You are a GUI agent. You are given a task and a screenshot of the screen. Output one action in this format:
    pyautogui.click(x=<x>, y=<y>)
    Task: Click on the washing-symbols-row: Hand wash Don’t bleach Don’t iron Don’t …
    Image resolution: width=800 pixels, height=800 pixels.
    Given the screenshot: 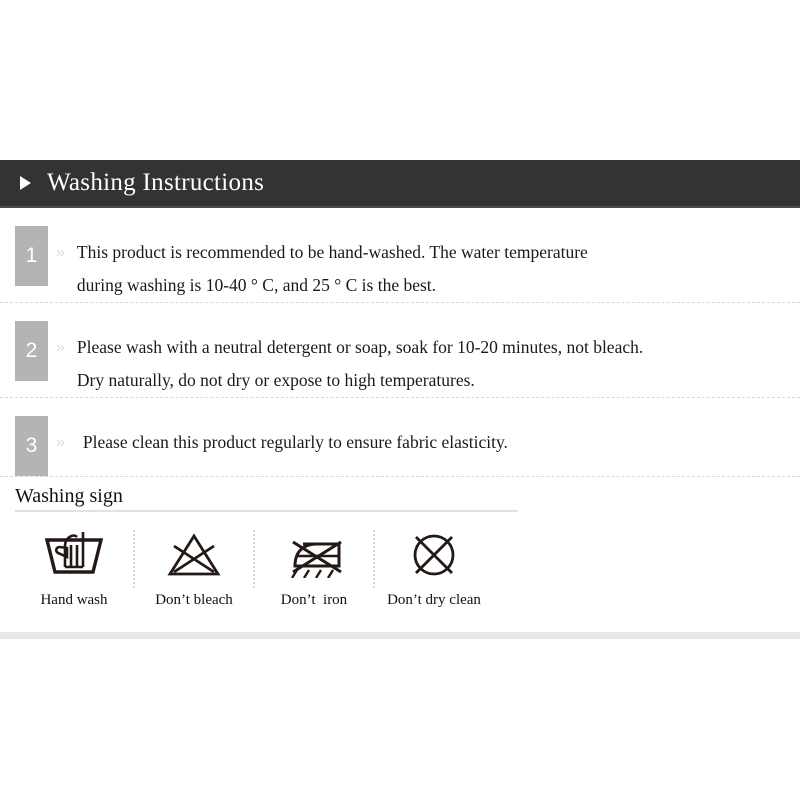 What is the action you would take?
    pyautogui.click(x=400, y=569)
    